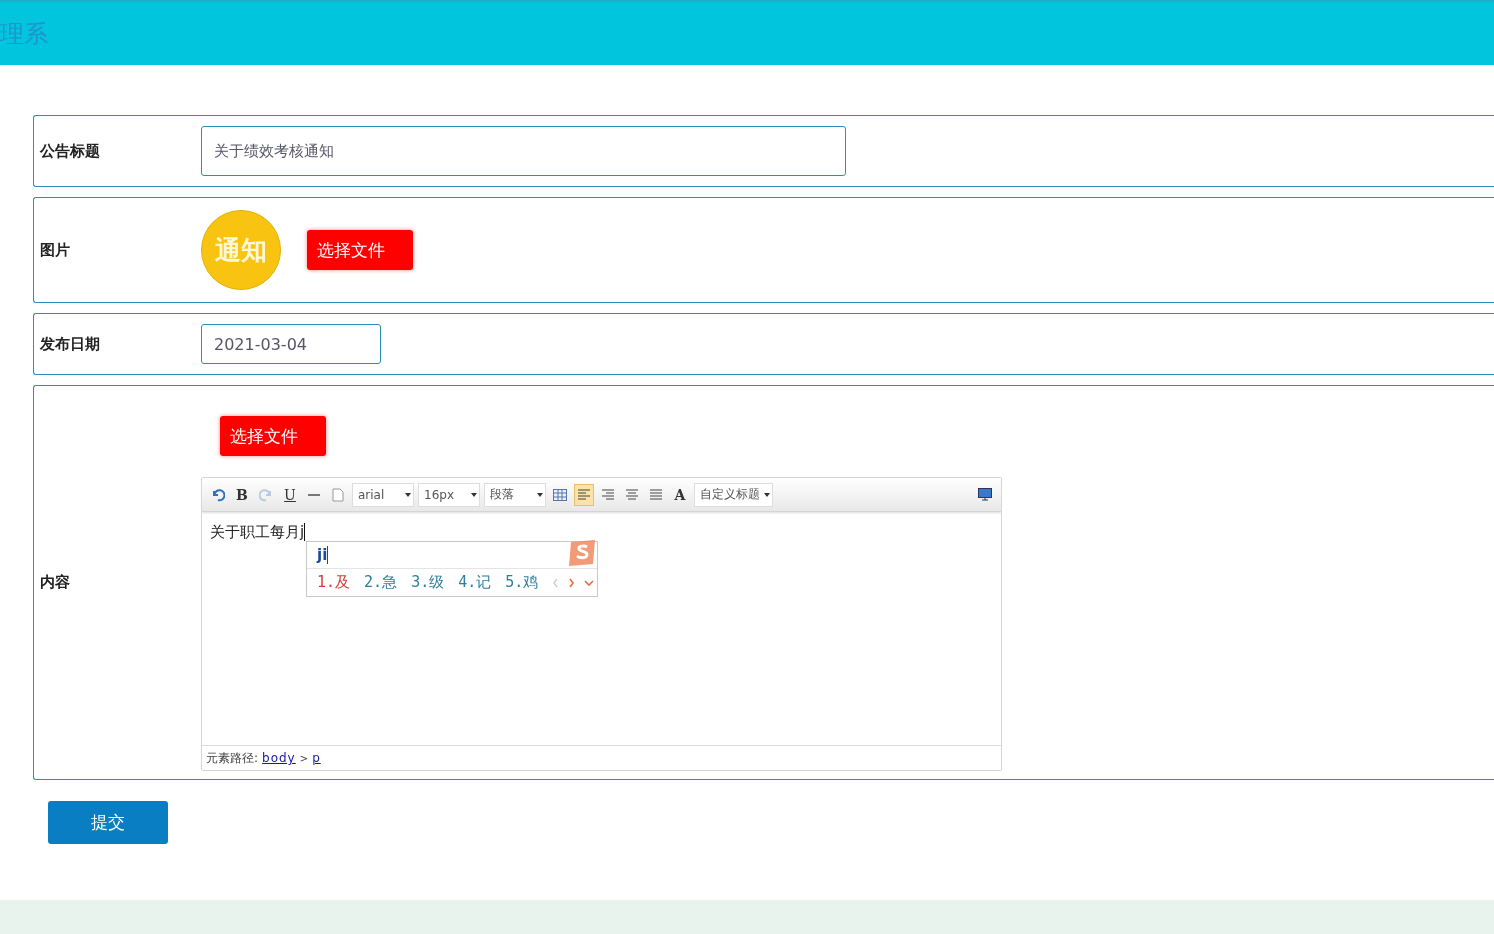  What do you see at coordinates (290, 494) in the screenshot?
I see `format-button: U` at bounding box center [290, 494].